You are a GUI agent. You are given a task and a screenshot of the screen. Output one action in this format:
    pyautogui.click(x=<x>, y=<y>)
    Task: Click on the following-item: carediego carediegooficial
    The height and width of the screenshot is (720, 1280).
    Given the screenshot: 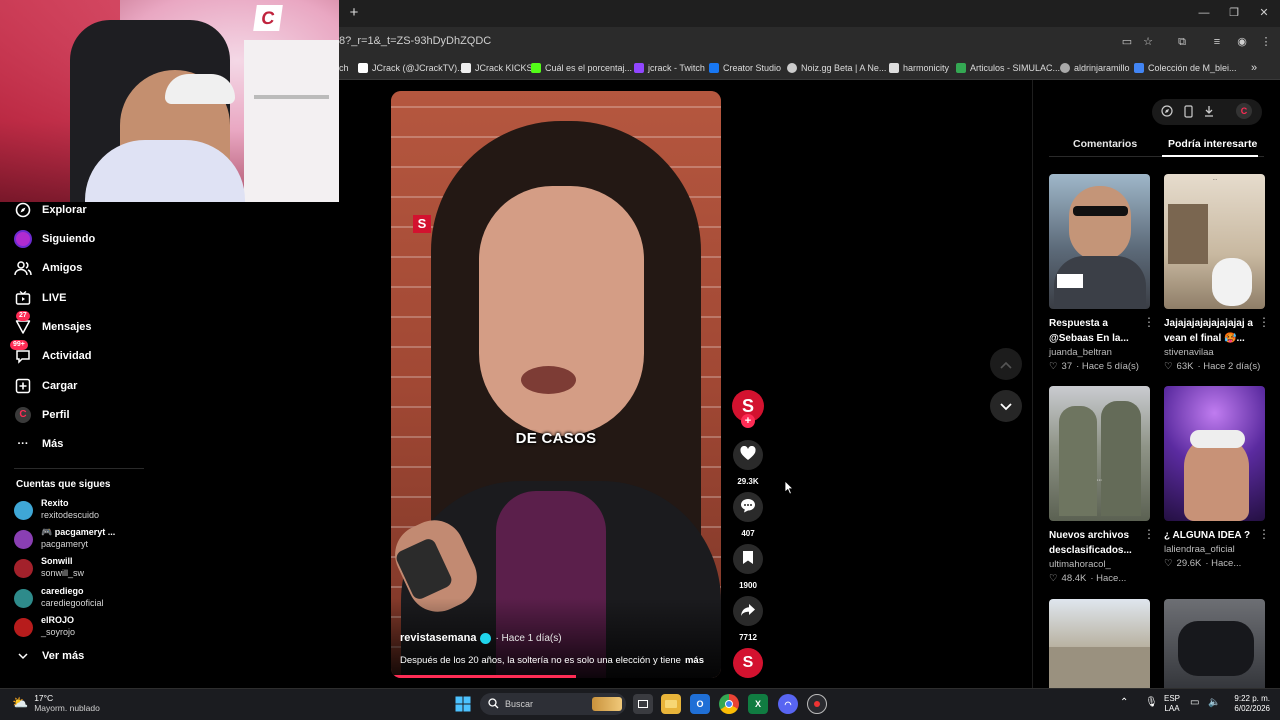 What is the action you would take?
    pyautogui.click(x=84, y=599)
    